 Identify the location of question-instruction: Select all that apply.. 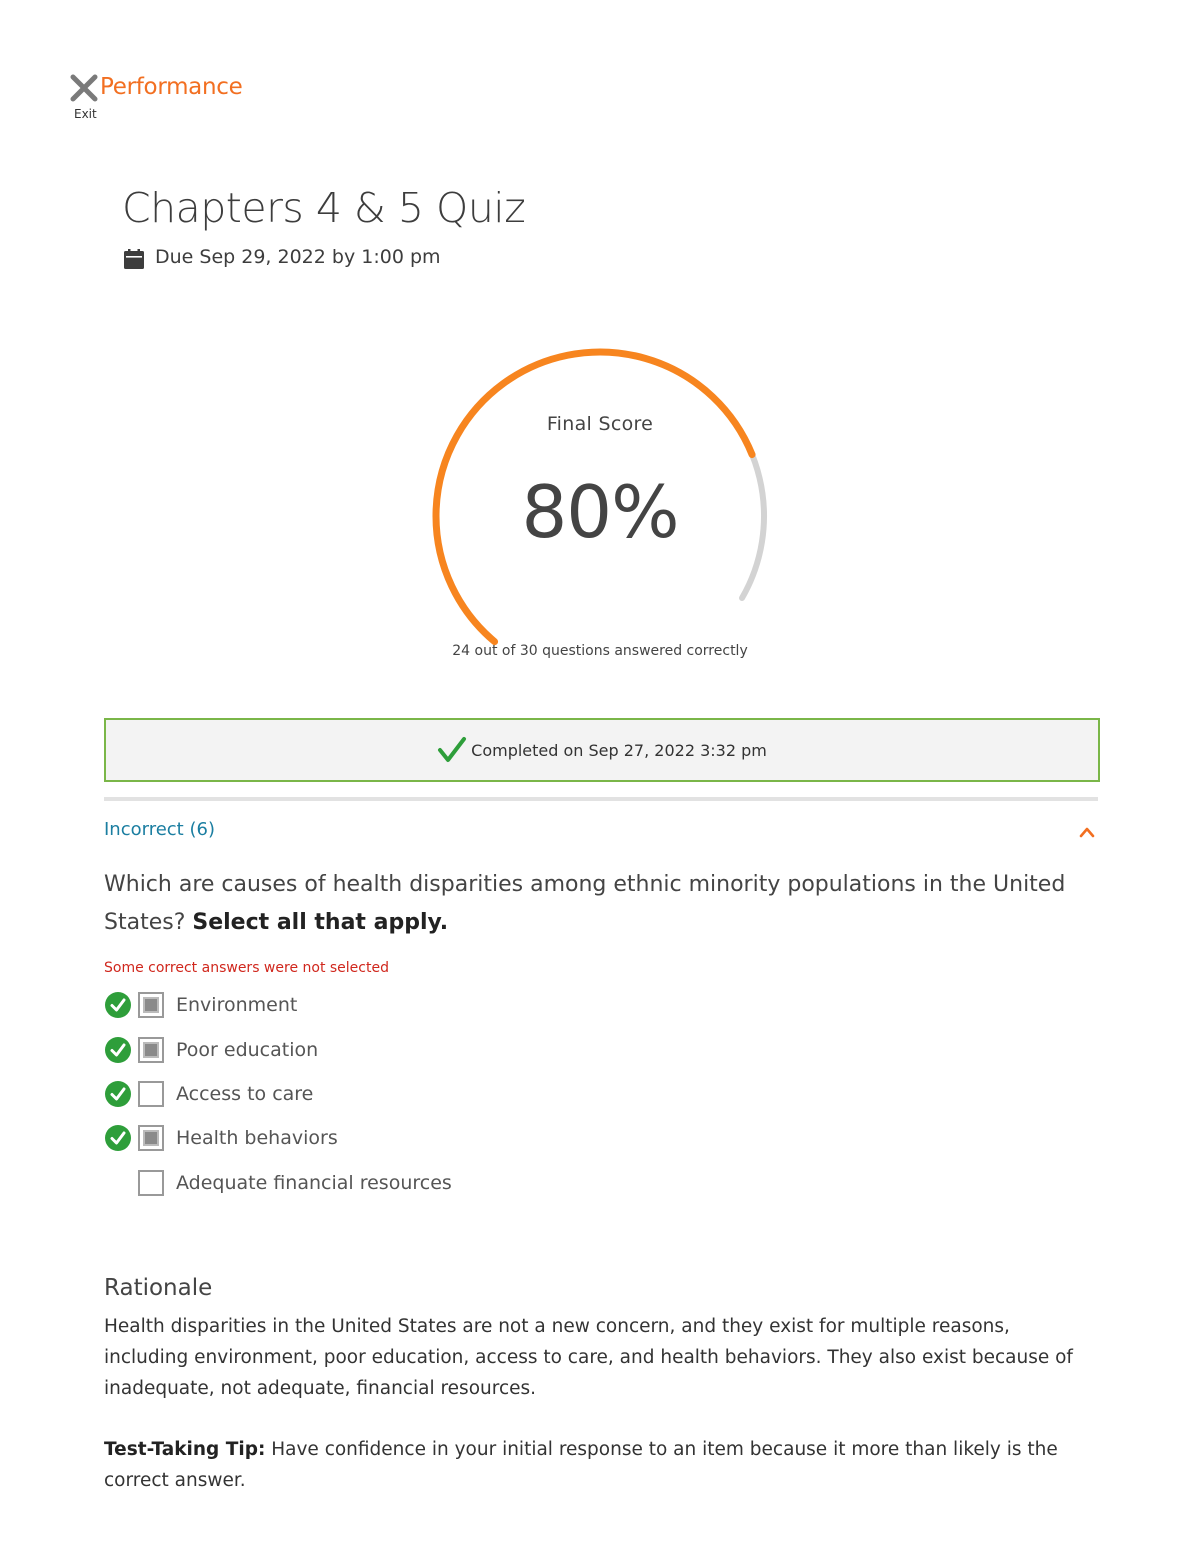
(320, 922).